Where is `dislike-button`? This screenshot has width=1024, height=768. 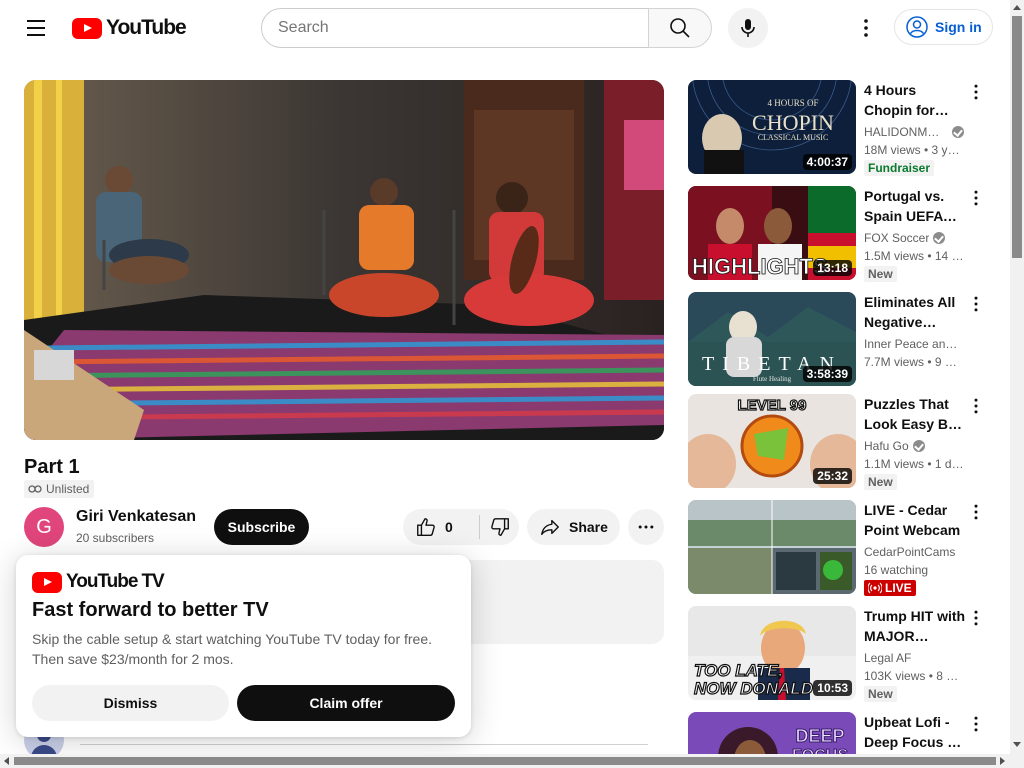
dislike-button is located at coordinates (499, 527).